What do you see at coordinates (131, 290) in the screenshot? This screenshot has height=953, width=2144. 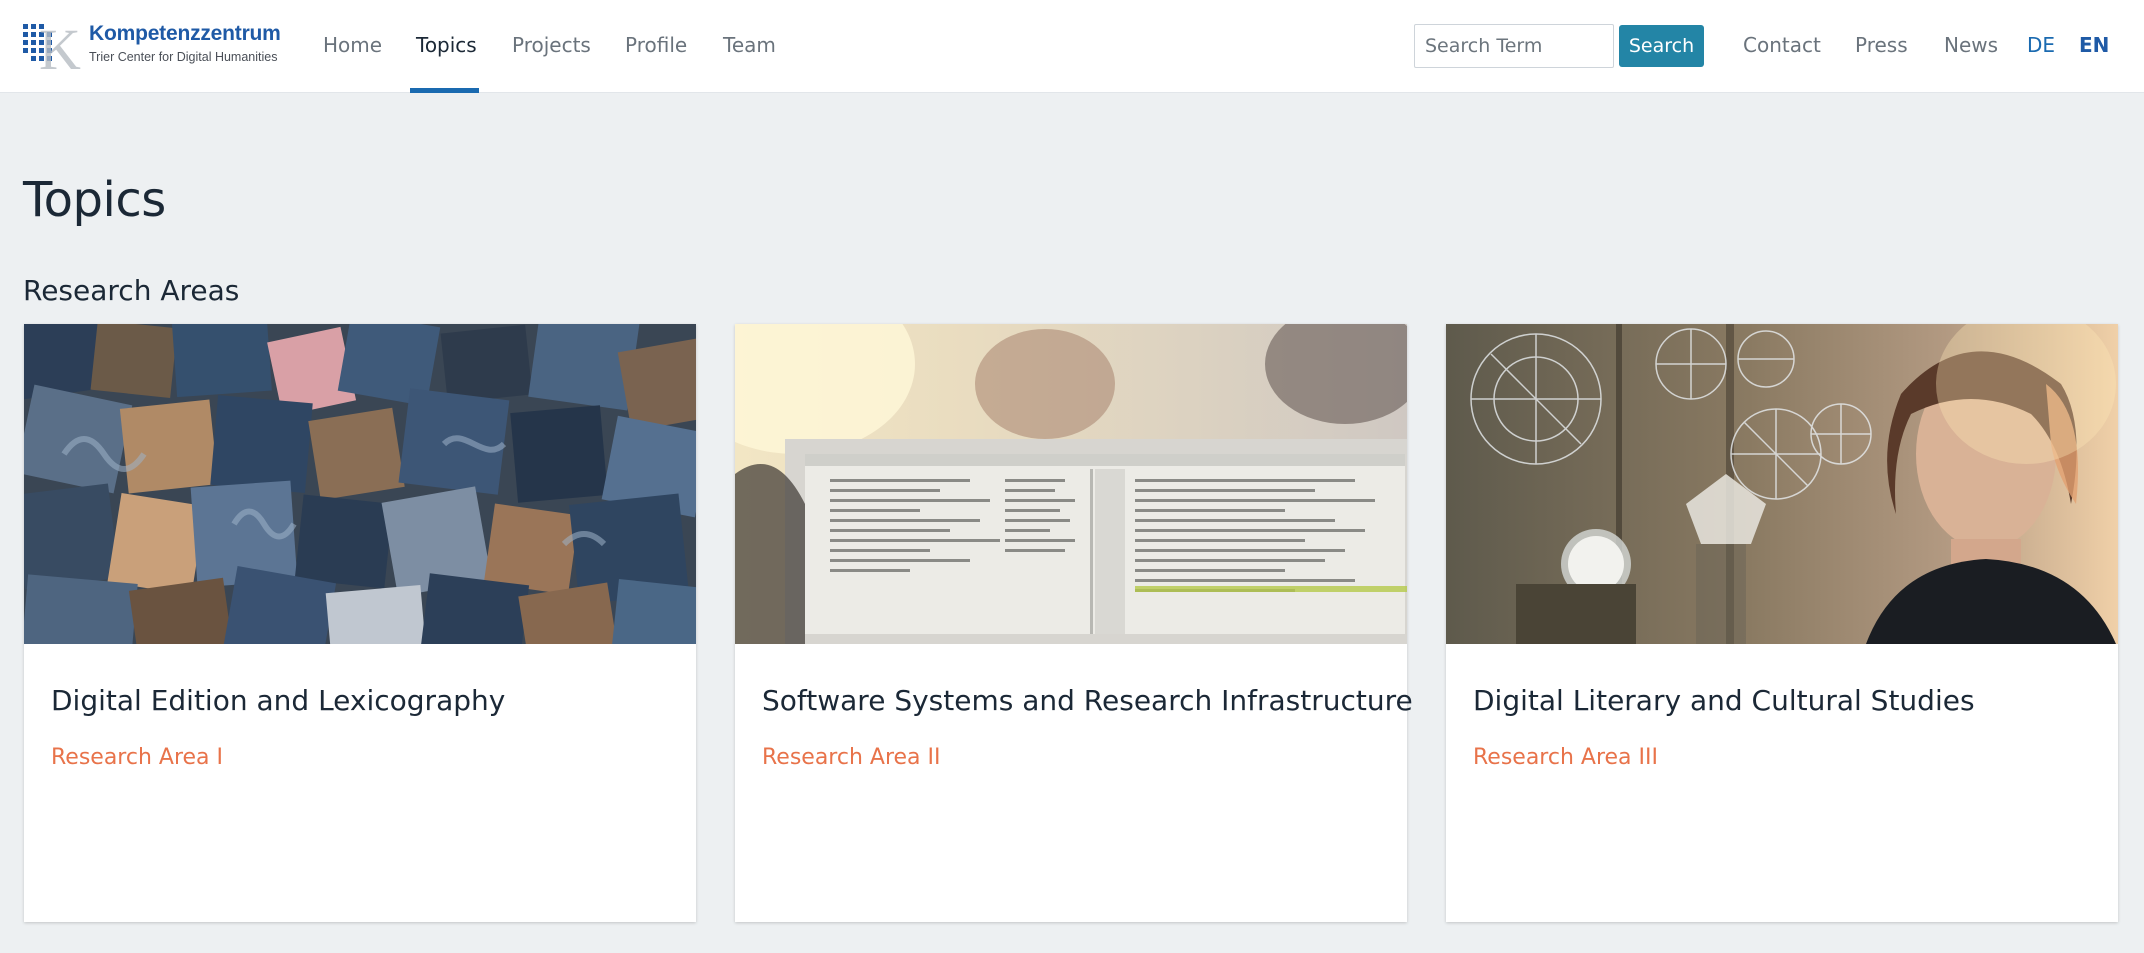 I see `section-title: Research Areas` at bounding box center [131, 290].